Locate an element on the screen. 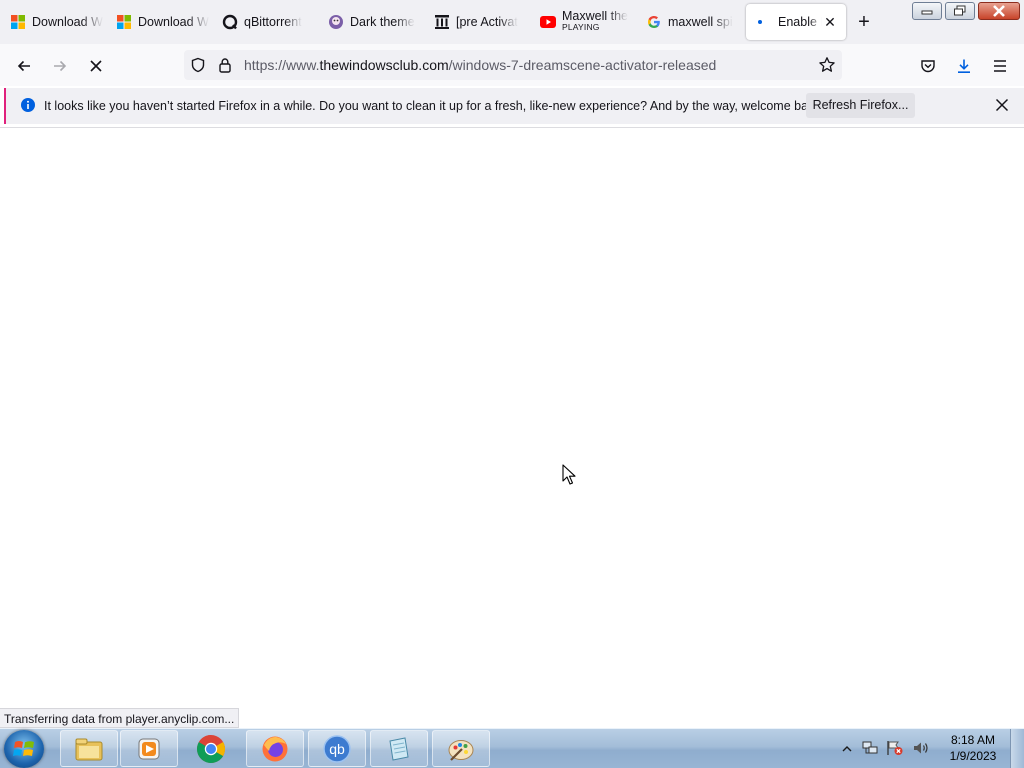 This screenshot has width=1024, height=768. restore-icon is located at coordinates (960, 10).